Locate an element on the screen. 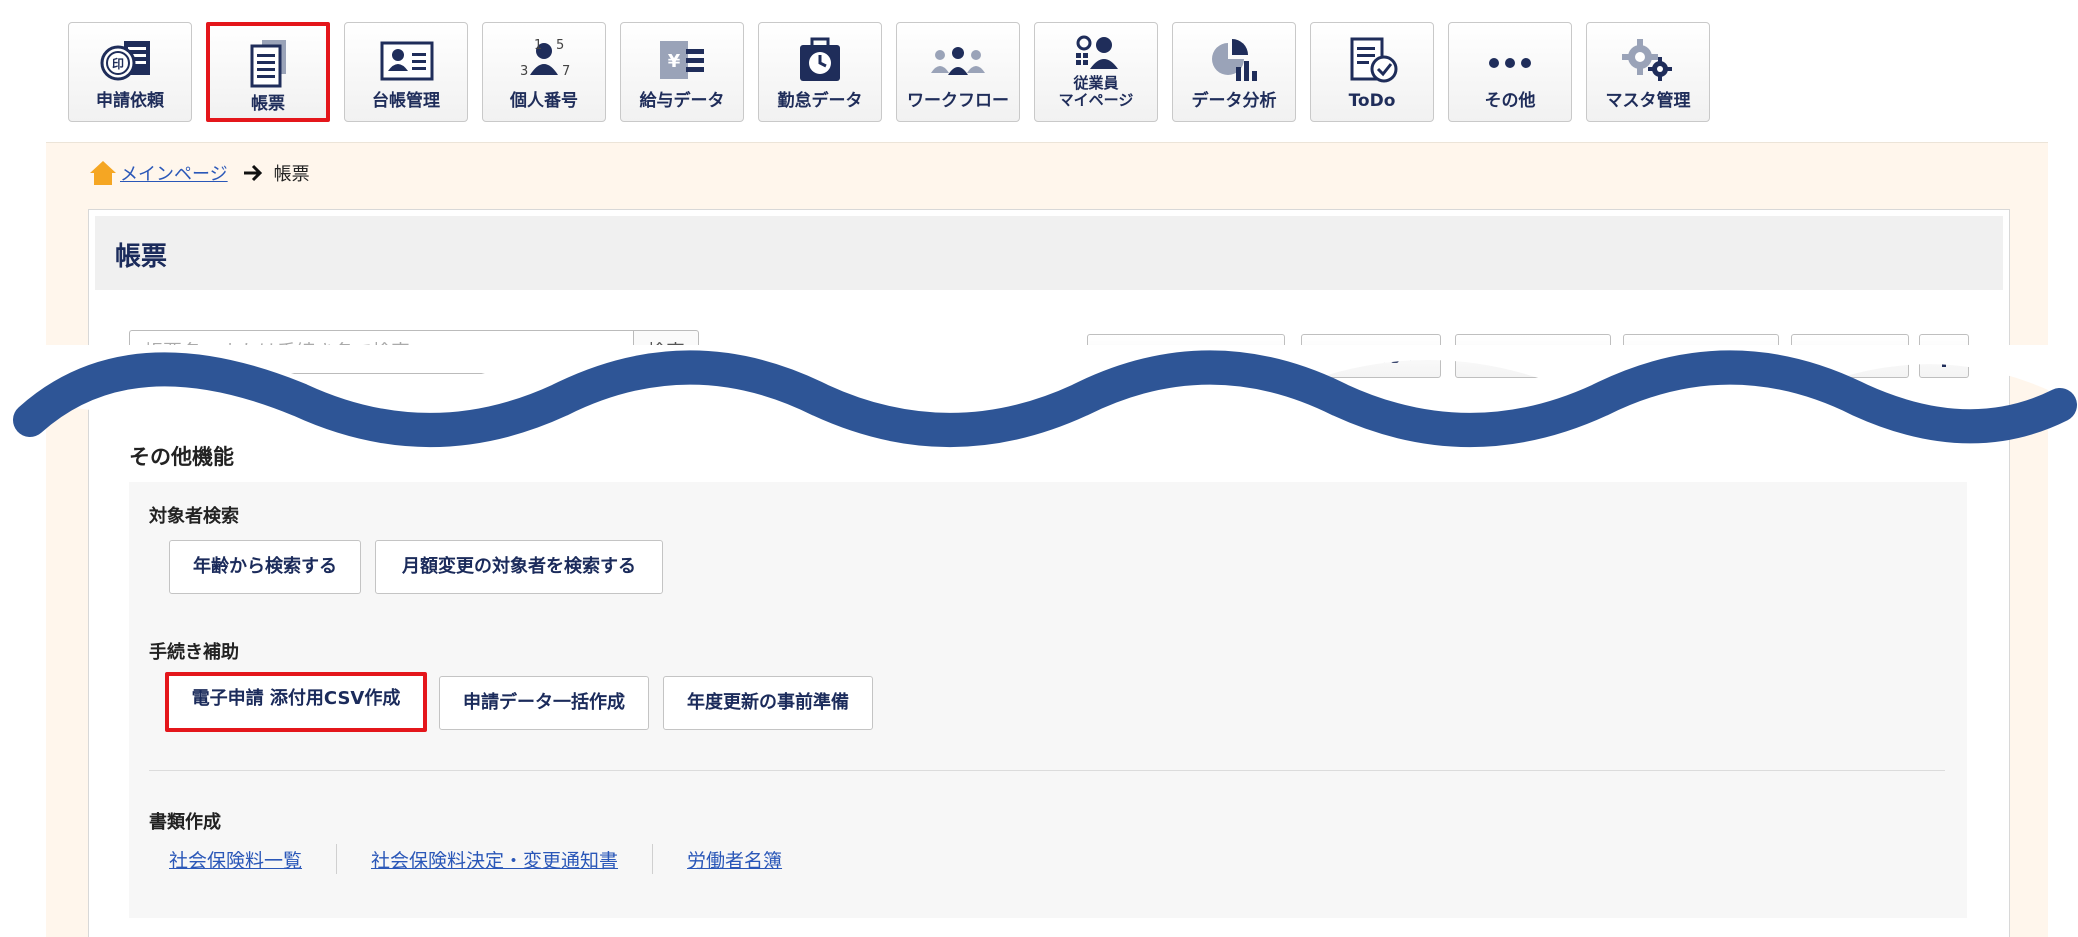 This screenshot has height=937, width=2078. insurance-notice-link: 社会保険料決定・変更通知書 is located at coordinates (494, 859).